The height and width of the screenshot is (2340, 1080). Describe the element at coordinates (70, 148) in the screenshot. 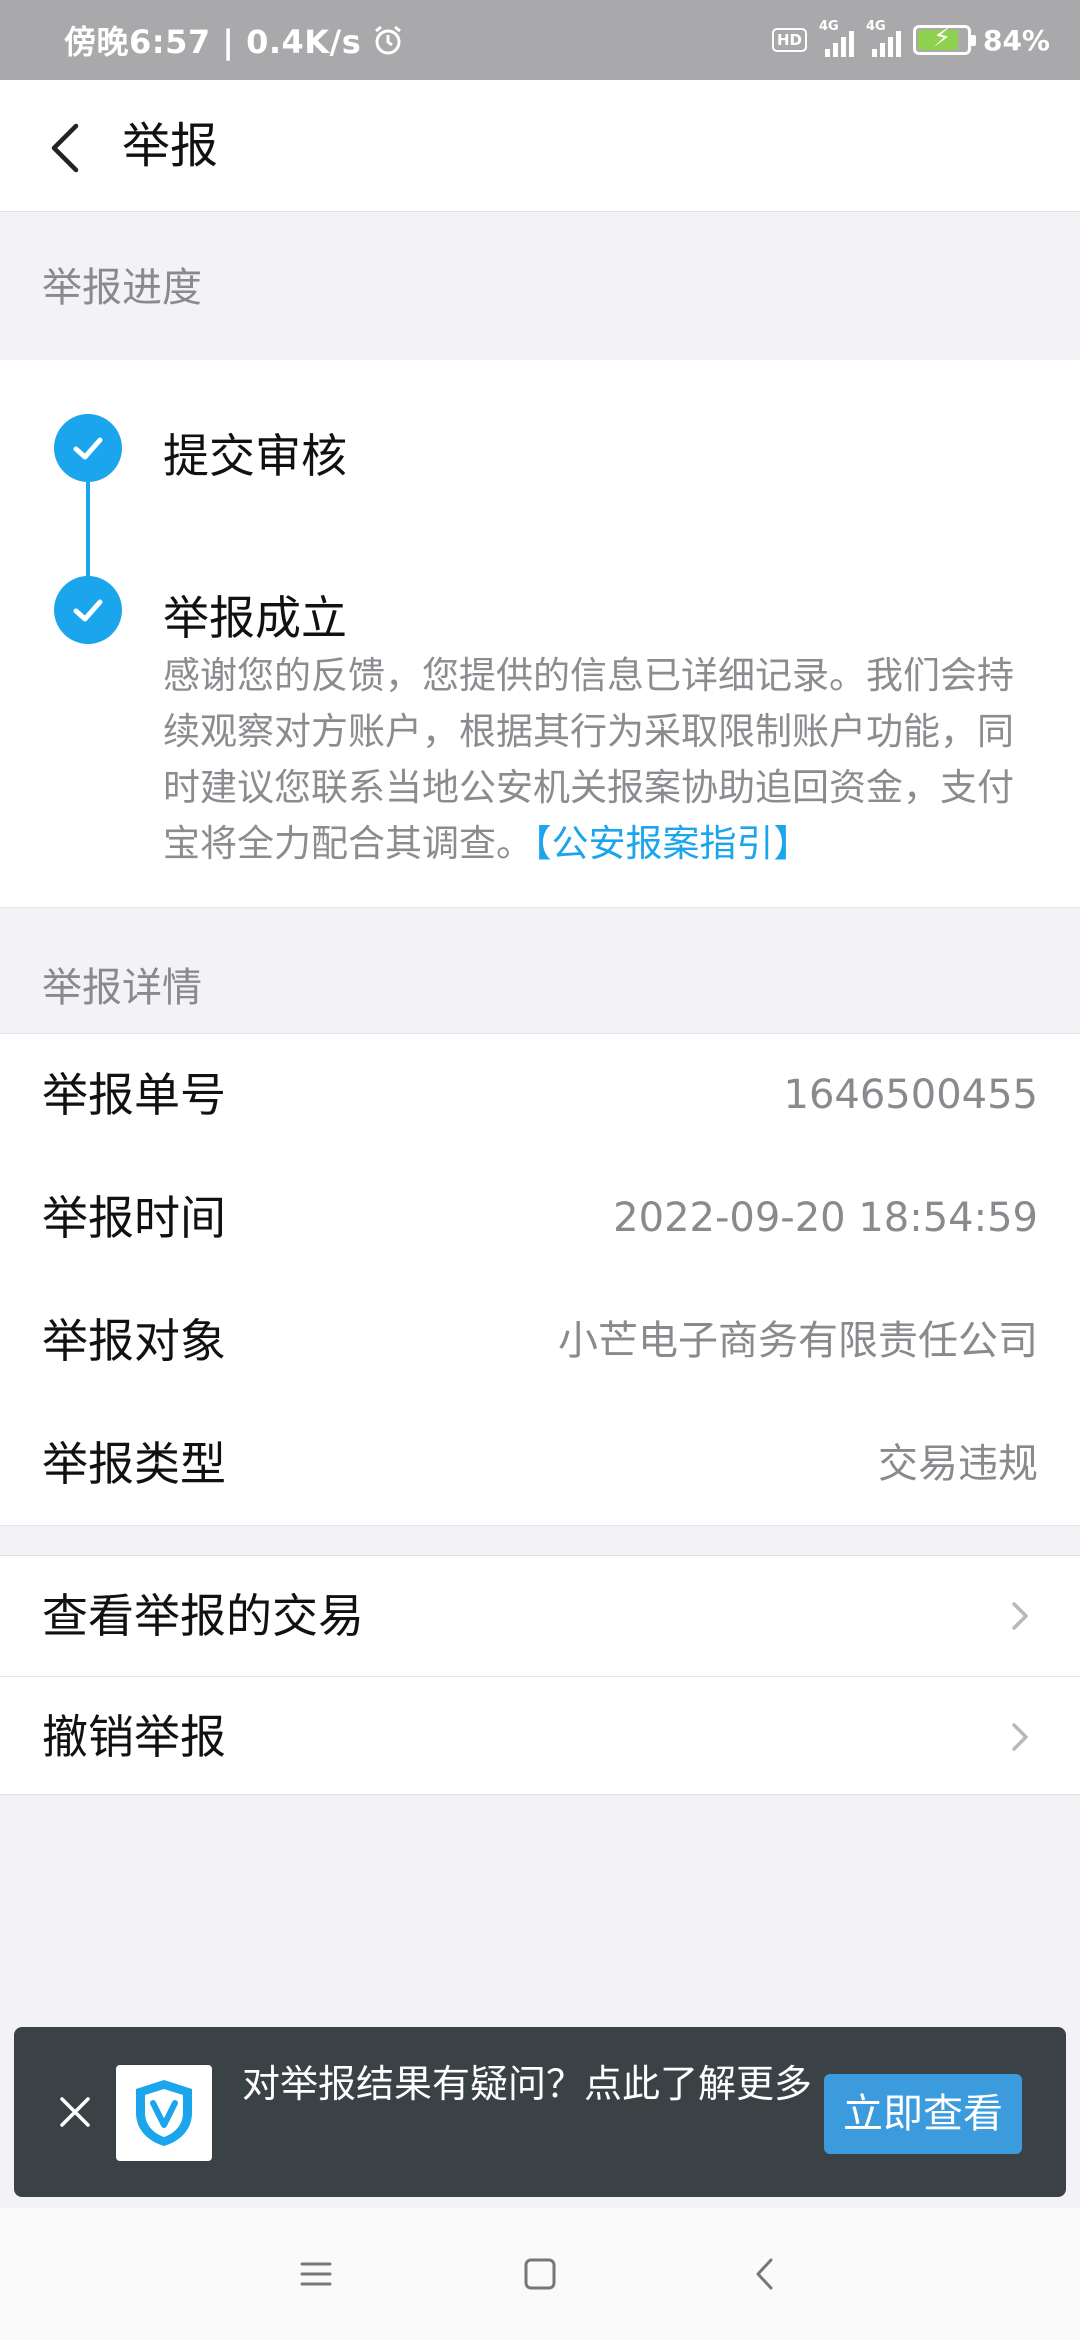

I see `back-arrow-icon` at that location.